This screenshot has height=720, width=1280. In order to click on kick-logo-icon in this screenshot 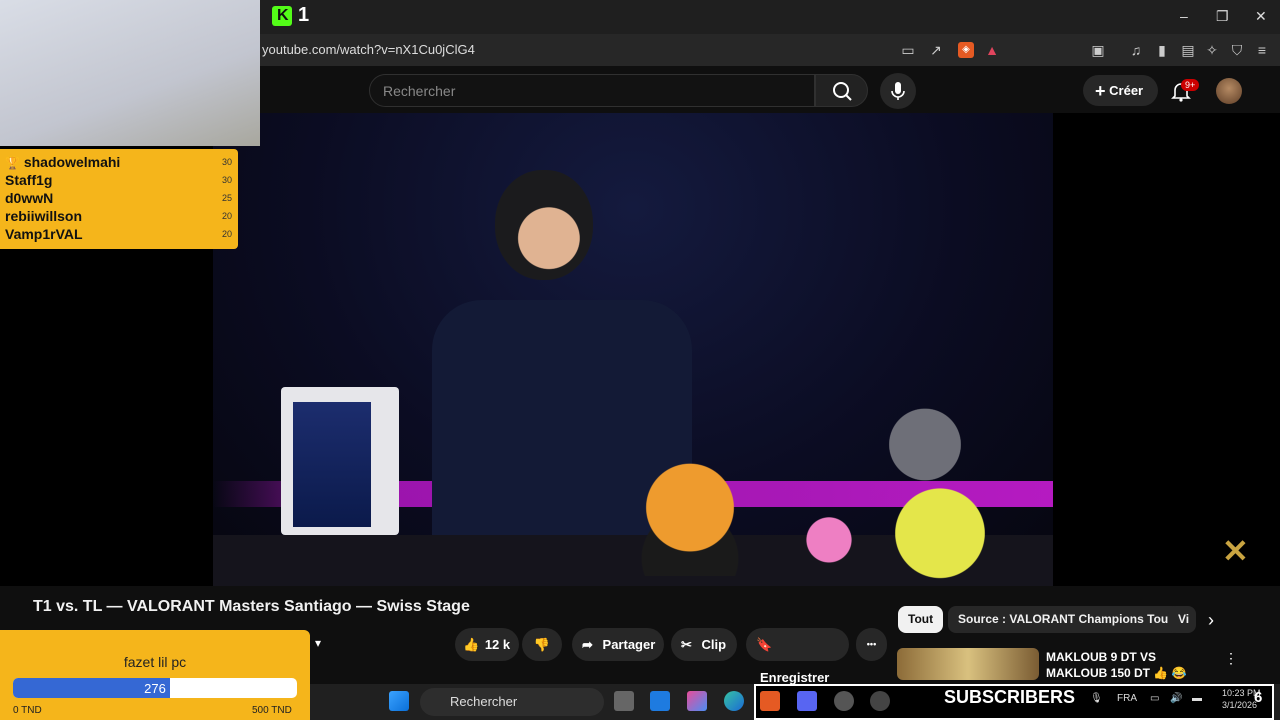, I will do `click(282, 16)`.